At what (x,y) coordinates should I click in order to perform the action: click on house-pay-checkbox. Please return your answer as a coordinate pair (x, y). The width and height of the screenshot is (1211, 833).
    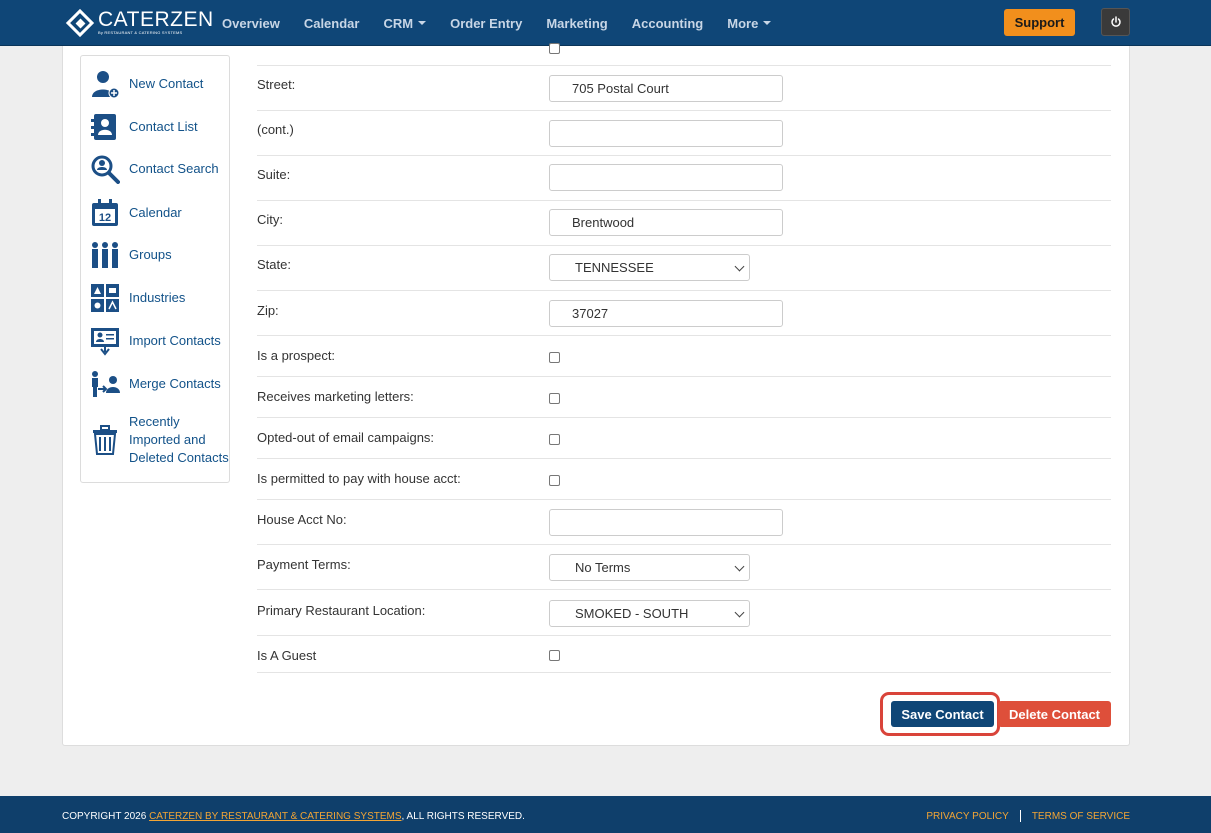
    Looking at the image, I should click on (554, 480).